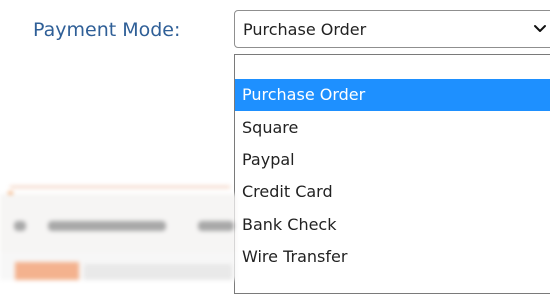  I want to click on dropdown-option-wire-transfer: Wire Transfer, so click(392, 257).